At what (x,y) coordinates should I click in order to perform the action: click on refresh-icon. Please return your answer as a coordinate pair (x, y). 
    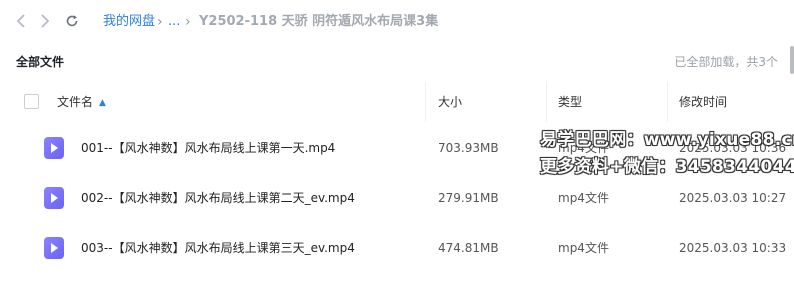
    Looking at the image, I should click on (72, 21).